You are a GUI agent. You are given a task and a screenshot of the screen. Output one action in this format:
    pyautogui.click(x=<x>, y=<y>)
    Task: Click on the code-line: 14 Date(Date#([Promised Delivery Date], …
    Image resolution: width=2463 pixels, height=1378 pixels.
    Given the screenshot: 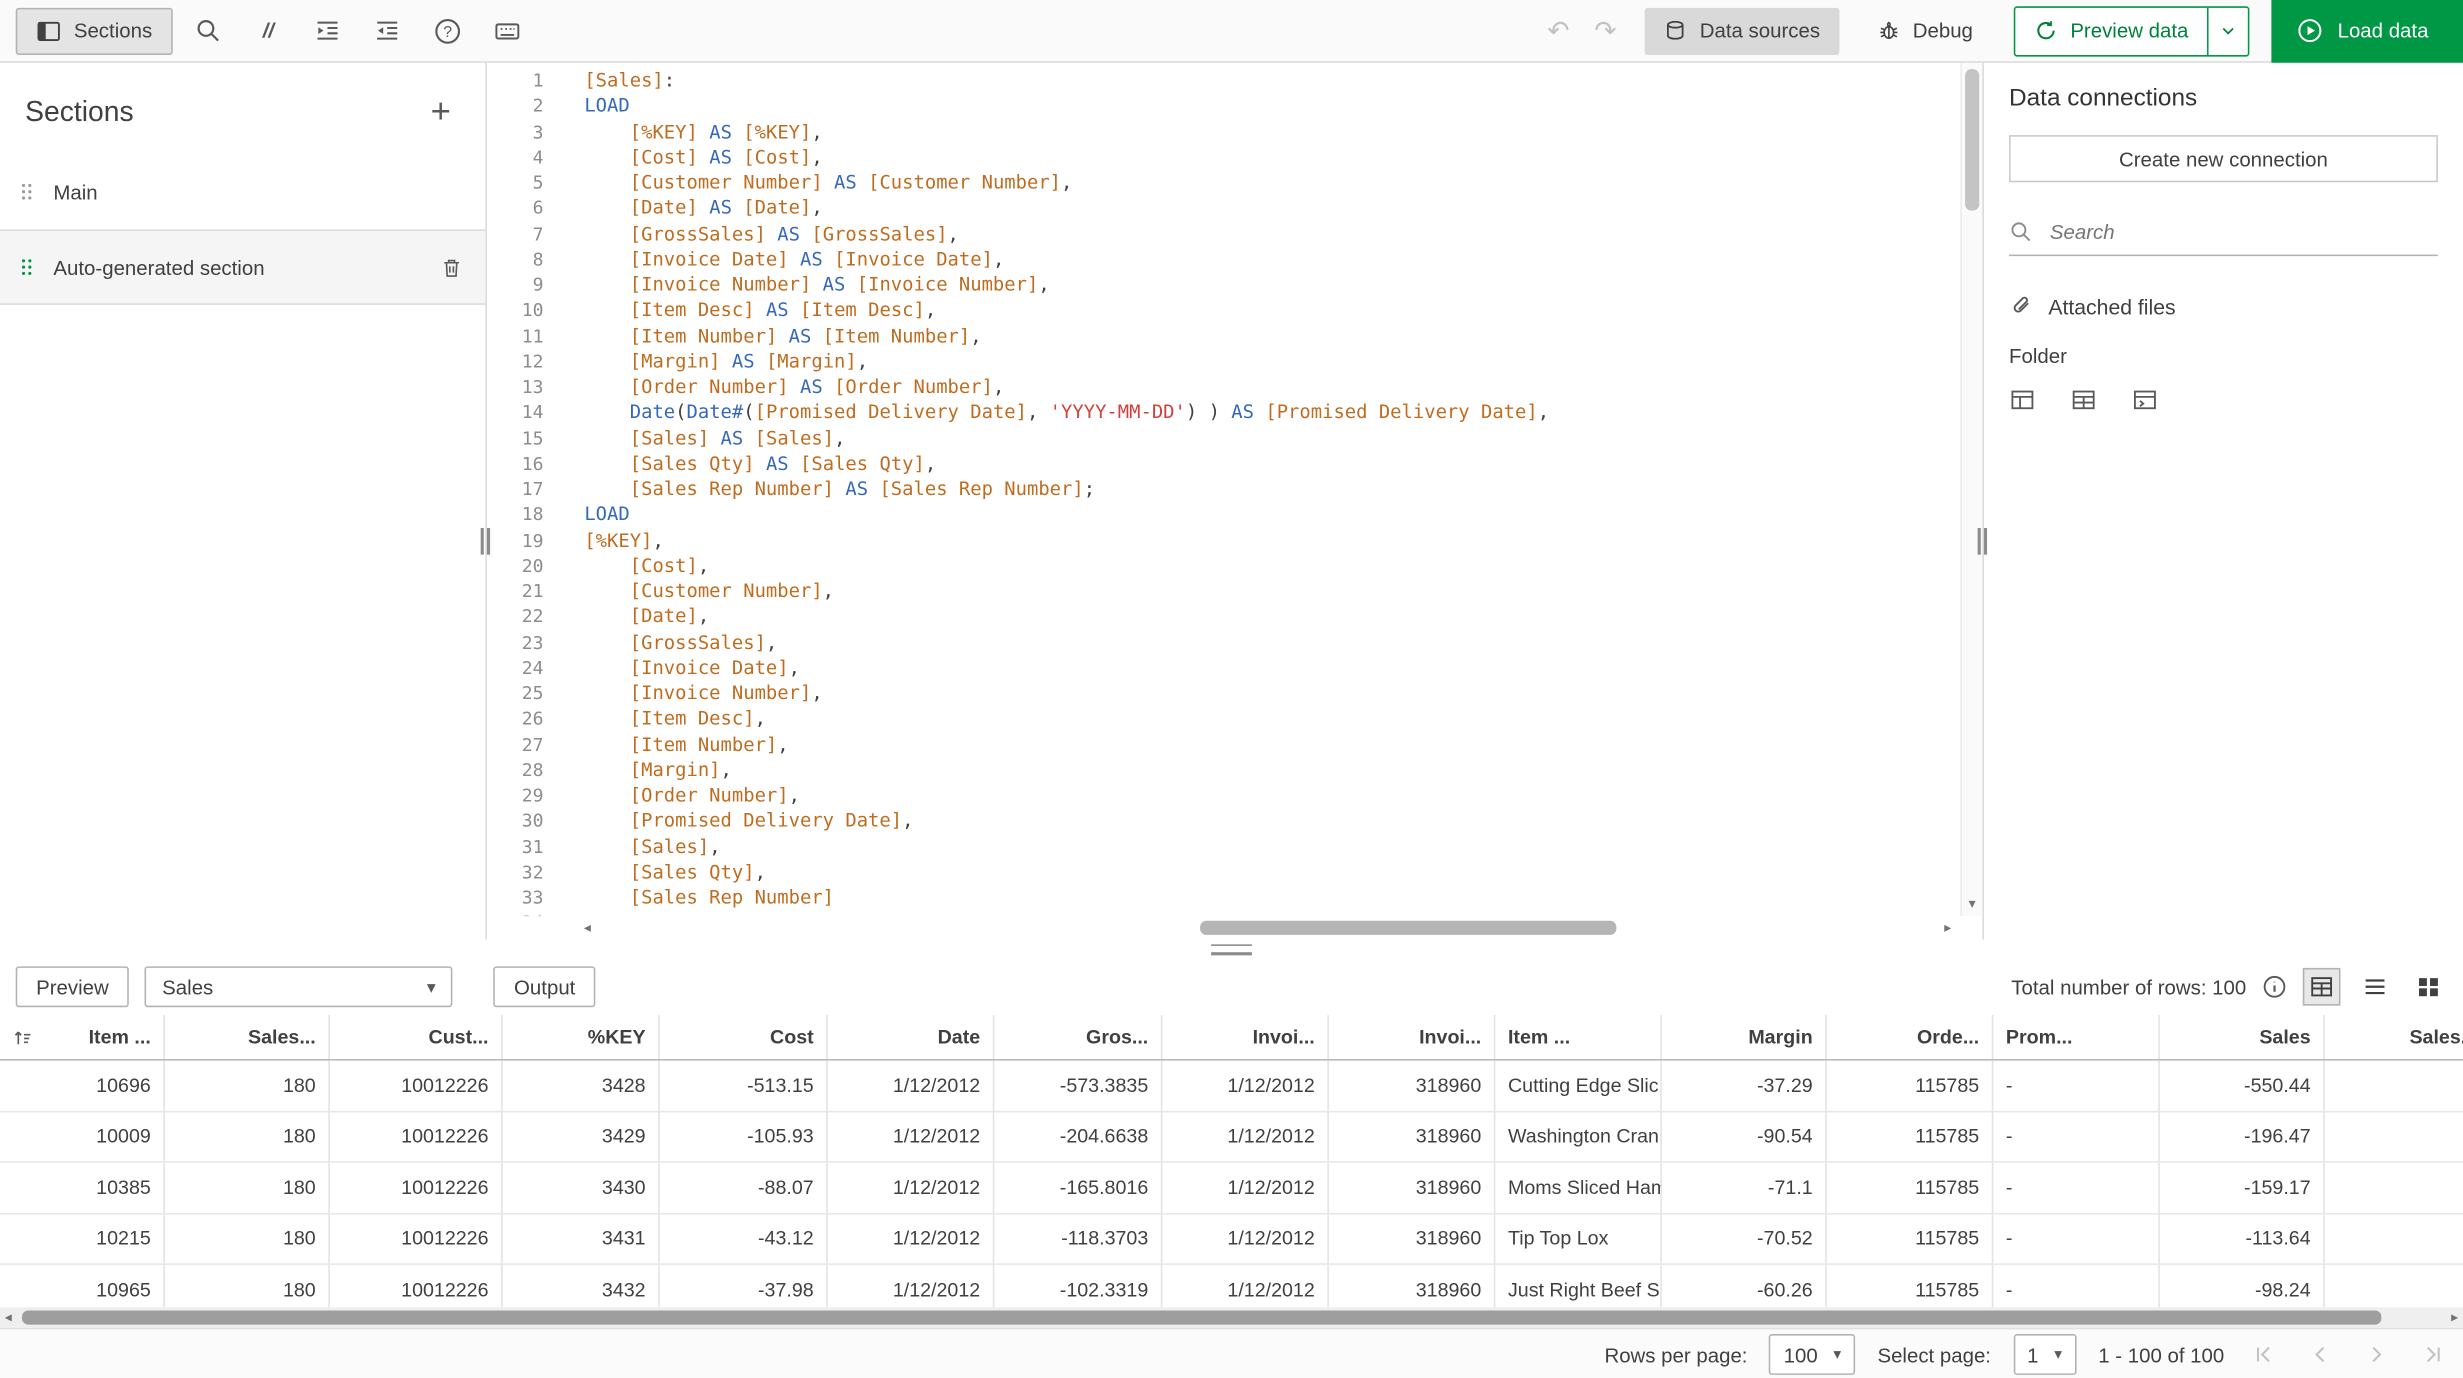 What is the action you would take?
    pyautogui.click(x=1223, y=413)
    